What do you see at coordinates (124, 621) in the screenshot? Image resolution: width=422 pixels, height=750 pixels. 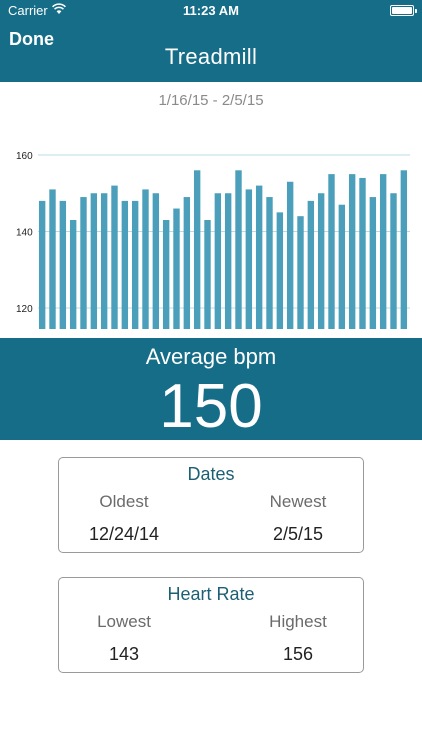 I see `lowest-label: Lowest` at bounding box center [124, 621].